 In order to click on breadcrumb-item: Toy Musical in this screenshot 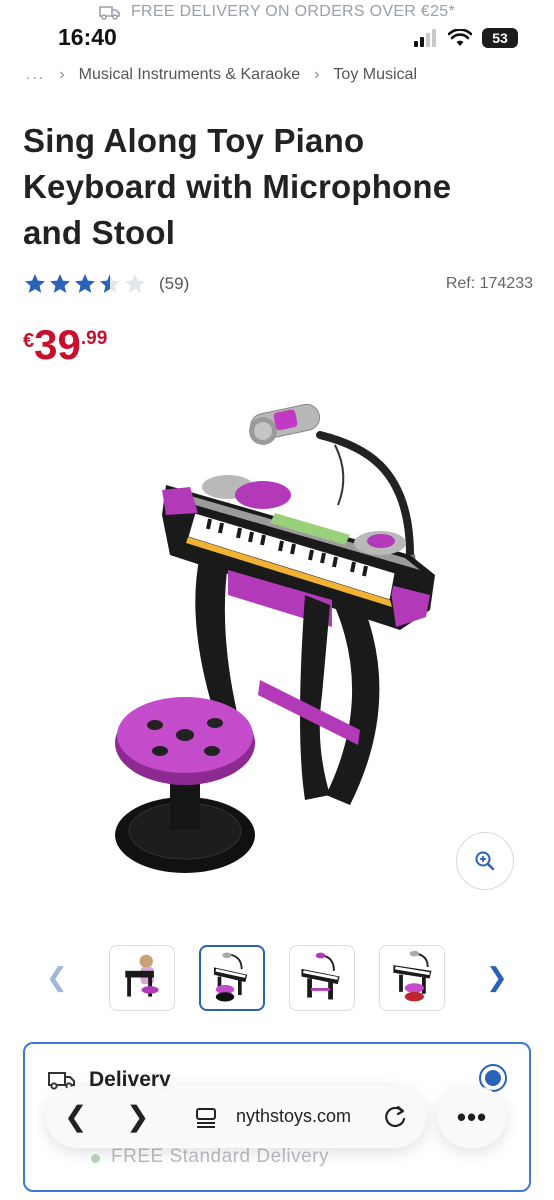, I will do `click(375, 75)`.